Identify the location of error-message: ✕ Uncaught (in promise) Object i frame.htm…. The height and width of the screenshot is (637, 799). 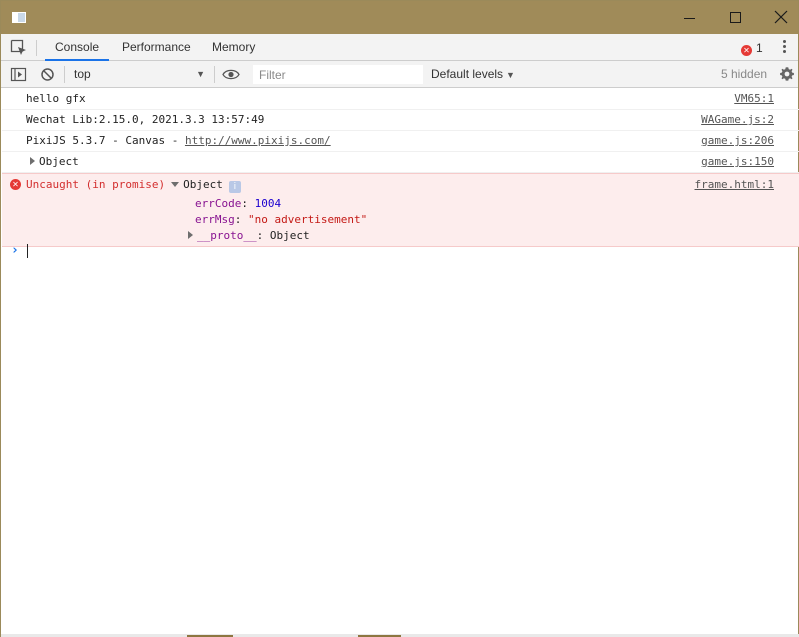
(400, 210).